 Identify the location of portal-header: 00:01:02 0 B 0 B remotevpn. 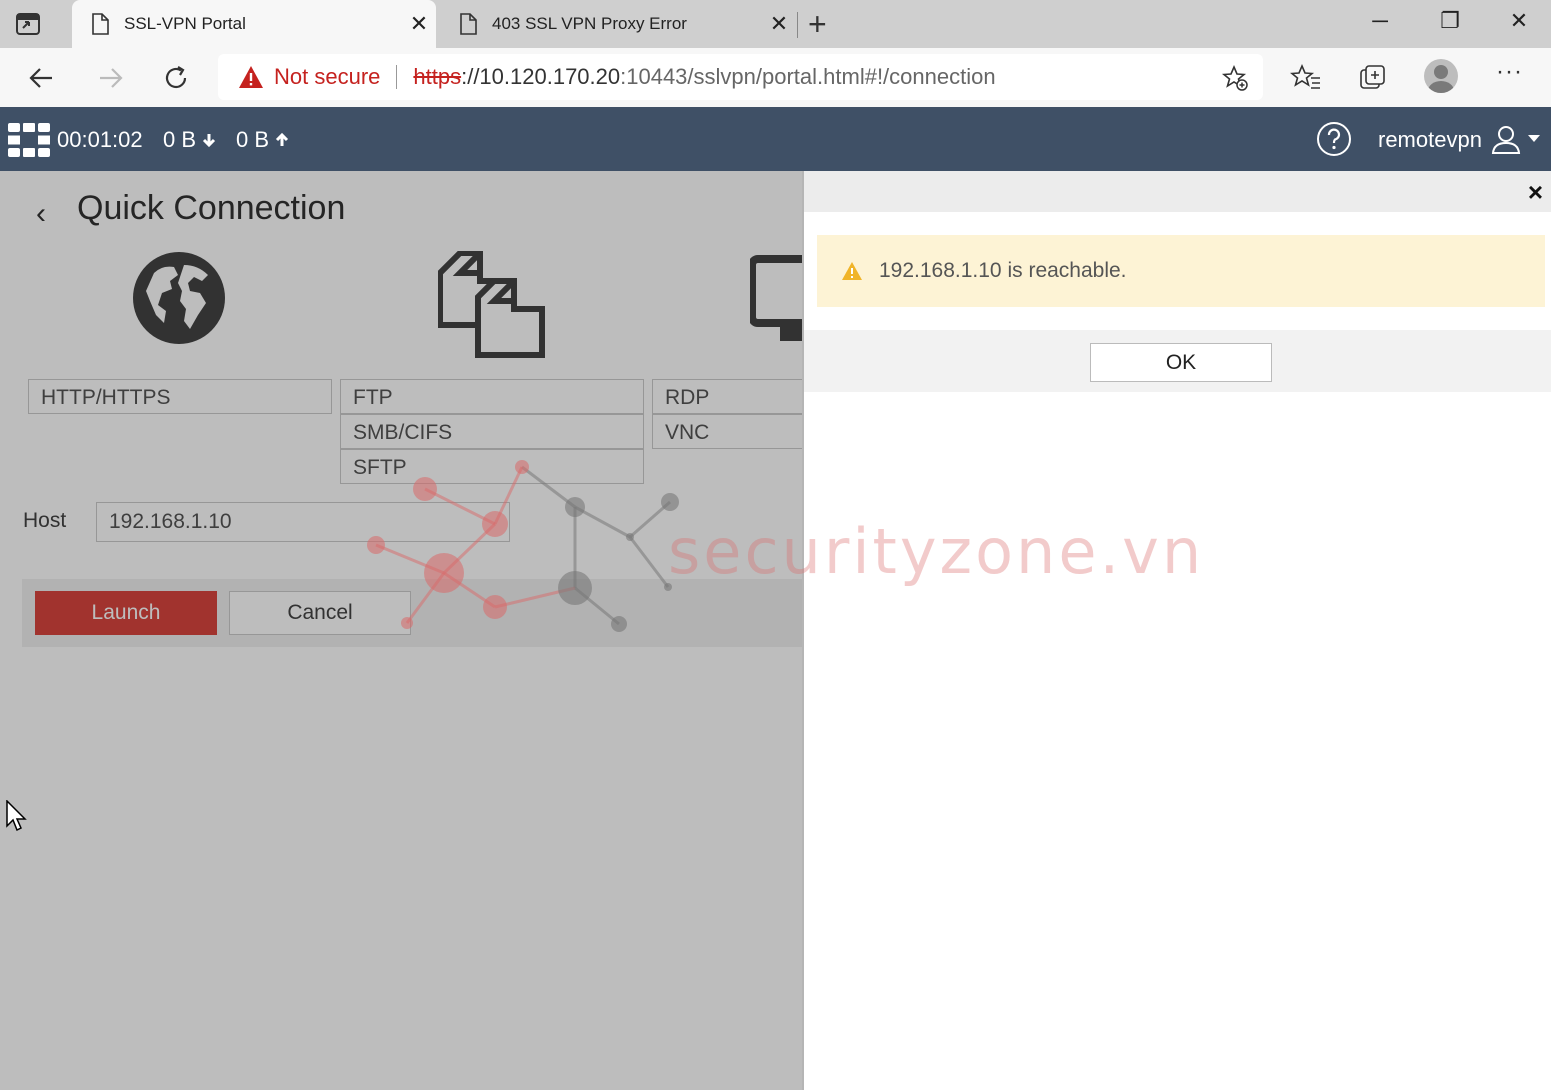
(775, 139).